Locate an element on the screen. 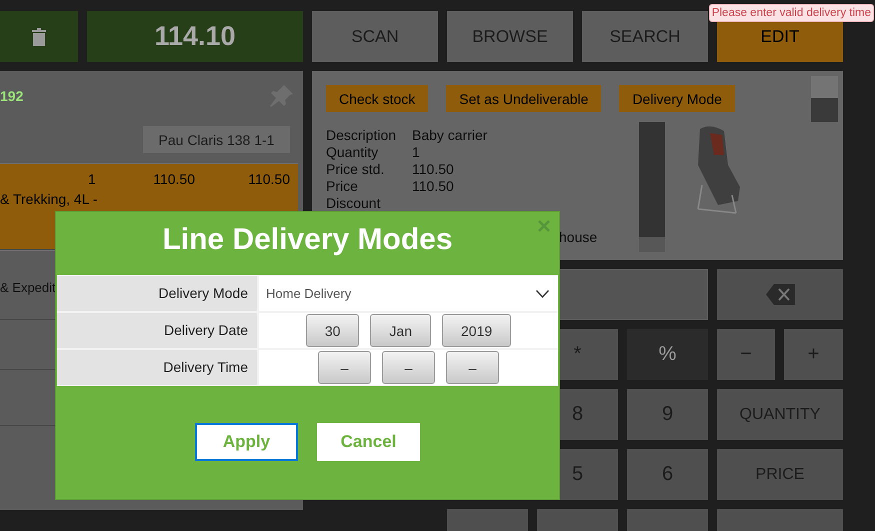 This screenshot has width=875, height=531. nav-button: SCAN is located at coordinates (375, 36).